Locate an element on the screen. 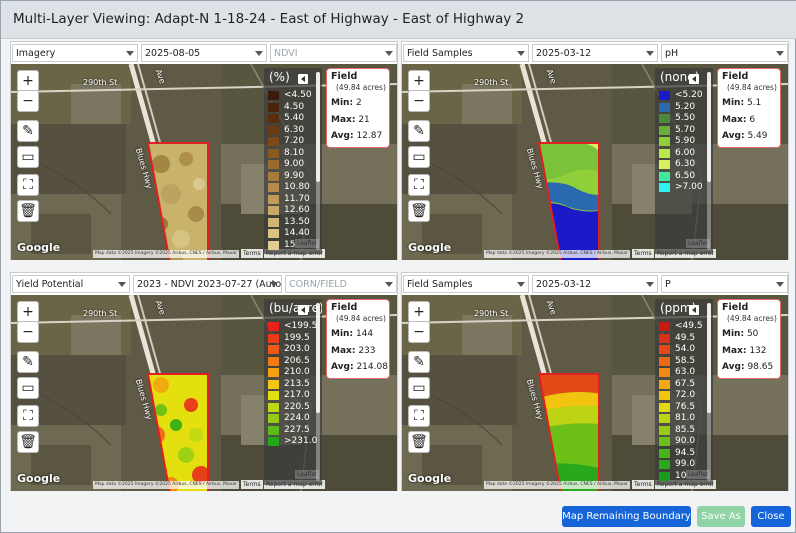 This screenshot has width=796, height=533. legend-label: 213.5 is located at coordinates (297, 383).